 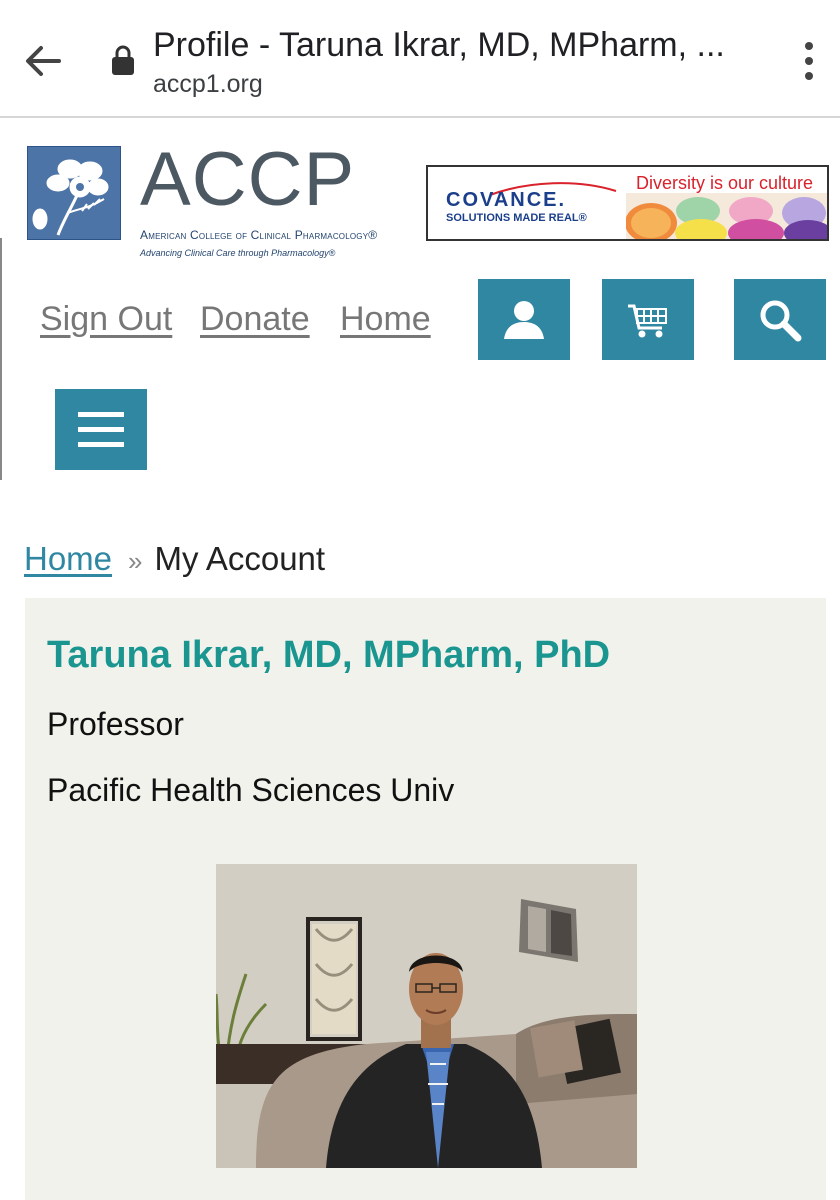 What do you see at coordinates (240, 558) in the screenshot?
I see `breadcrumb-current: My Account` at bounding box center [240, 558].